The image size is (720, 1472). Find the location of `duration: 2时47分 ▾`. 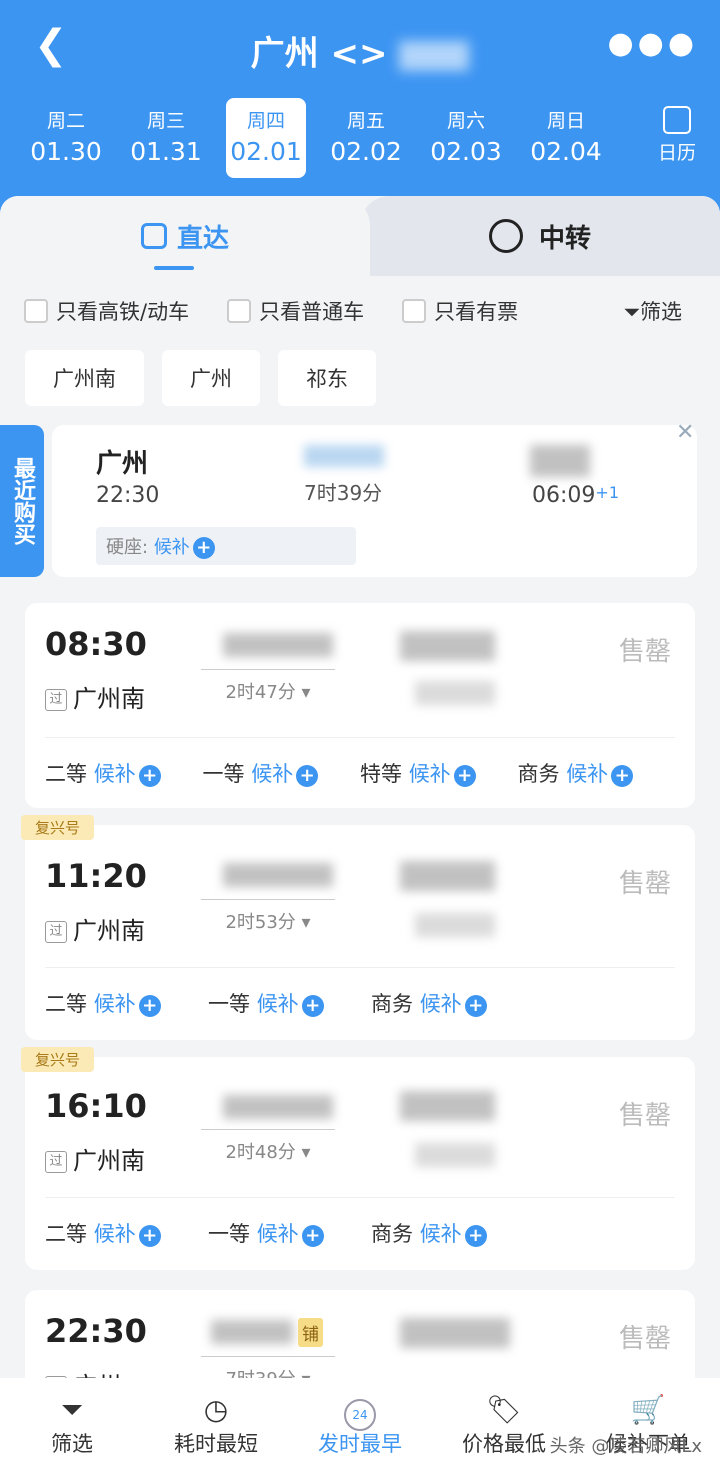

duration: 2时47分 ▾ is located at coordinates (268, 686).